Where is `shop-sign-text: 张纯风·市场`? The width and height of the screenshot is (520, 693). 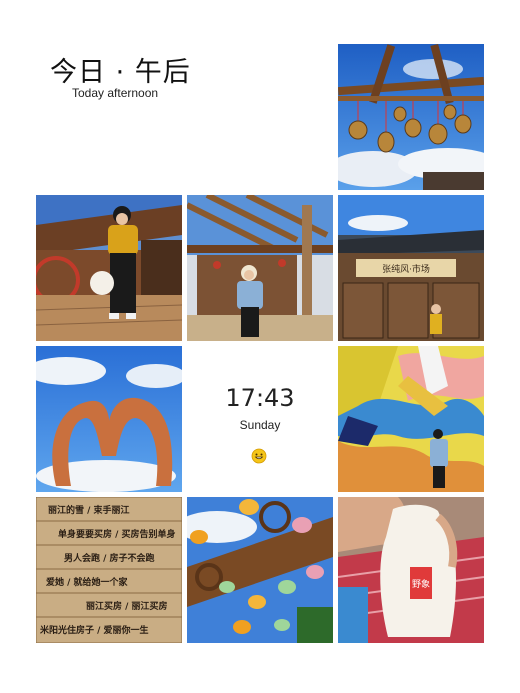
shop-sign-text: 张纯风·市场 is located at coordinates (406, 269).